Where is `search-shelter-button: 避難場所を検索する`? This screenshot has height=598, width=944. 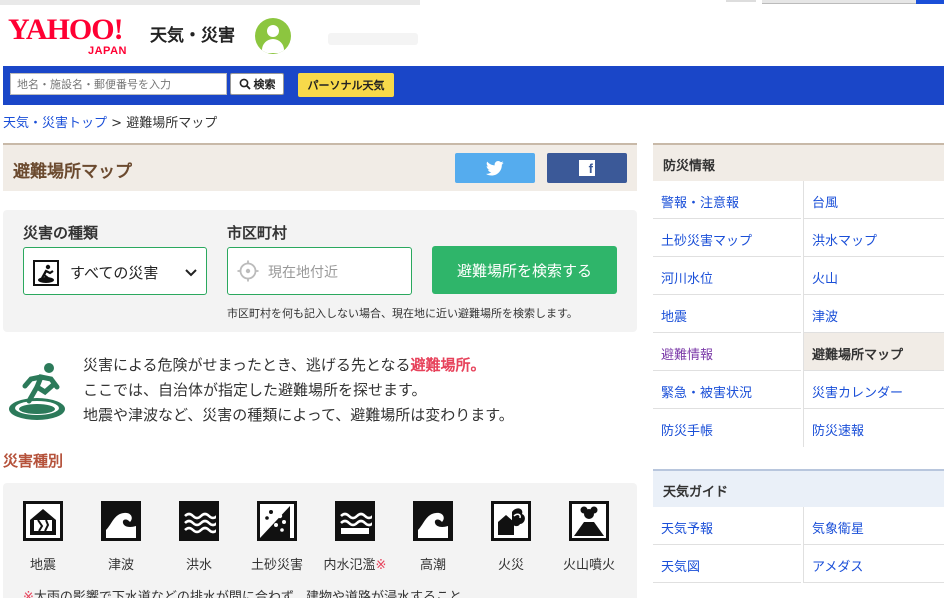
search-shelter-button: 避難場所を検索する is located at coordinates (524, 270).